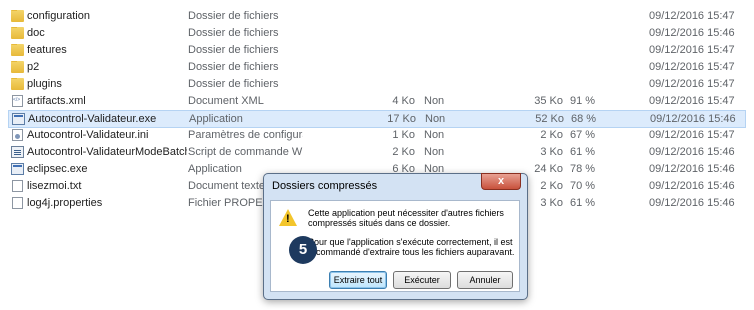 The width and height of the screenshot is (754, 310). What do you see at coordinates (403, 152) in the screenshot?
I see `file-size: 2 Ko` at bounding box center [403, 152].